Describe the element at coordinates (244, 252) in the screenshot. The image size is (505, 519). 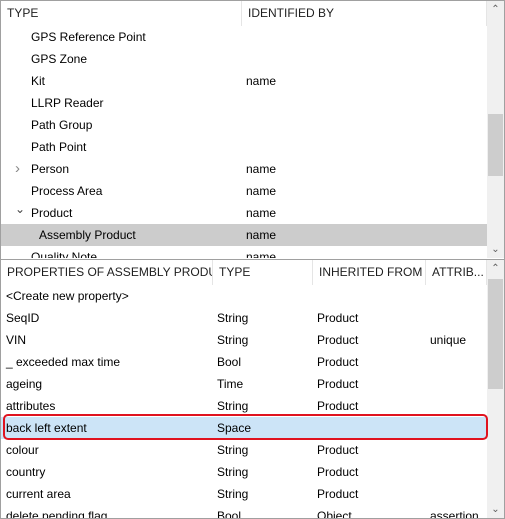
I see `tree-row: Quality Note name` at that location.